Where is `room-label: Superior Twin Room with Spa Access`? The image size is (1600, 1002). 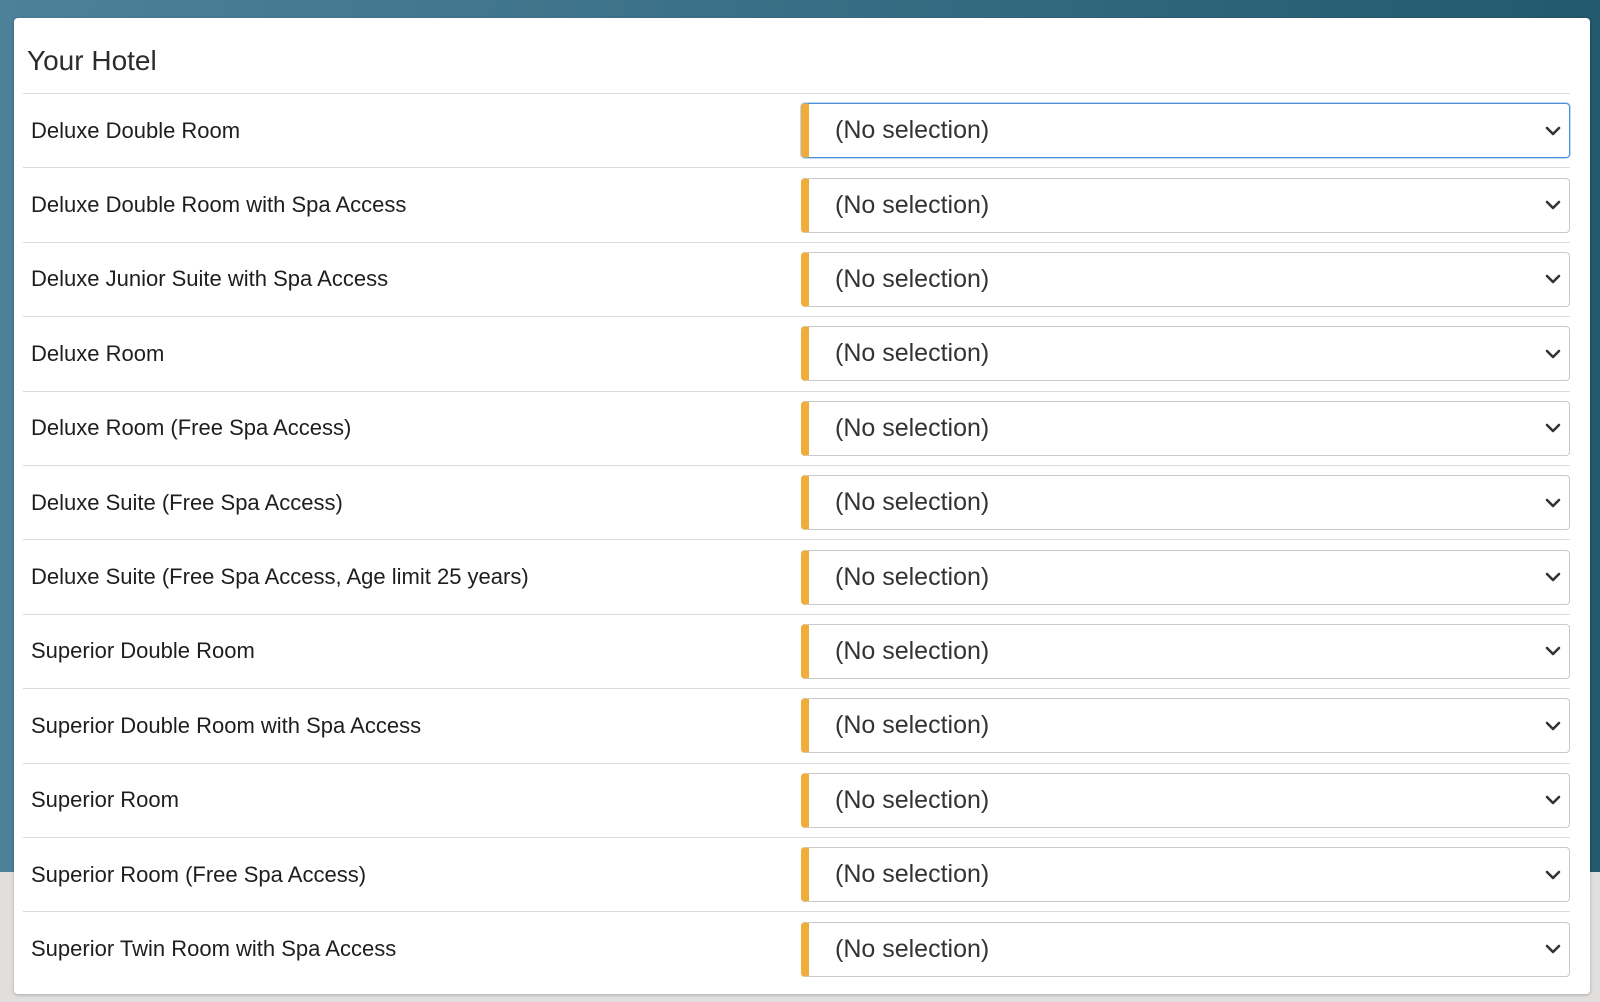 room-label: Superior Twin Room with Spa Access is located at coordinates (214, 949).